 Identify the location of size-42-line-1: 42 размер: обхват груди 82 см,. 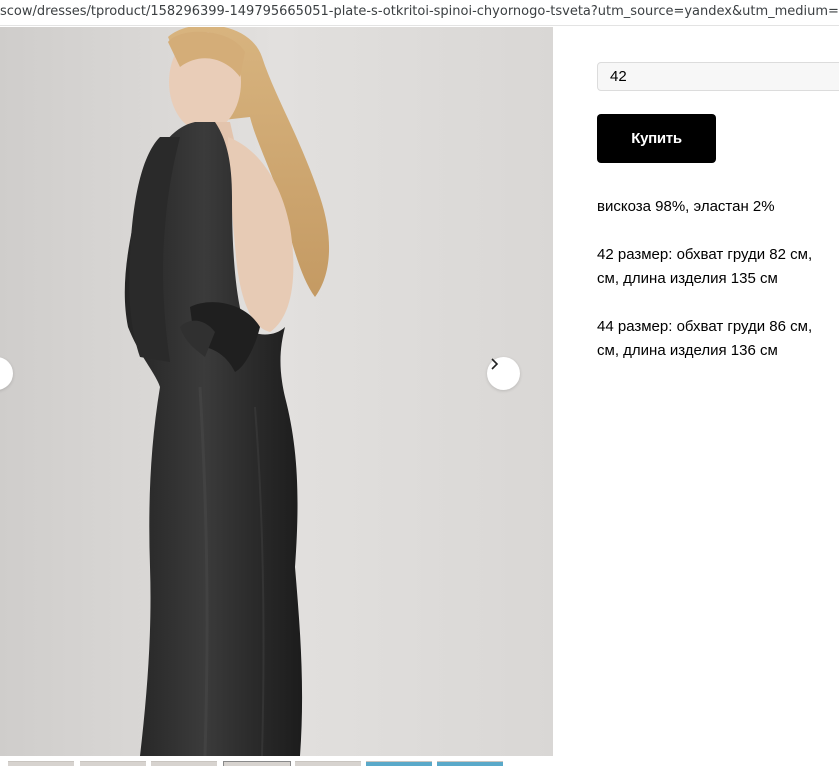
(705, 254).